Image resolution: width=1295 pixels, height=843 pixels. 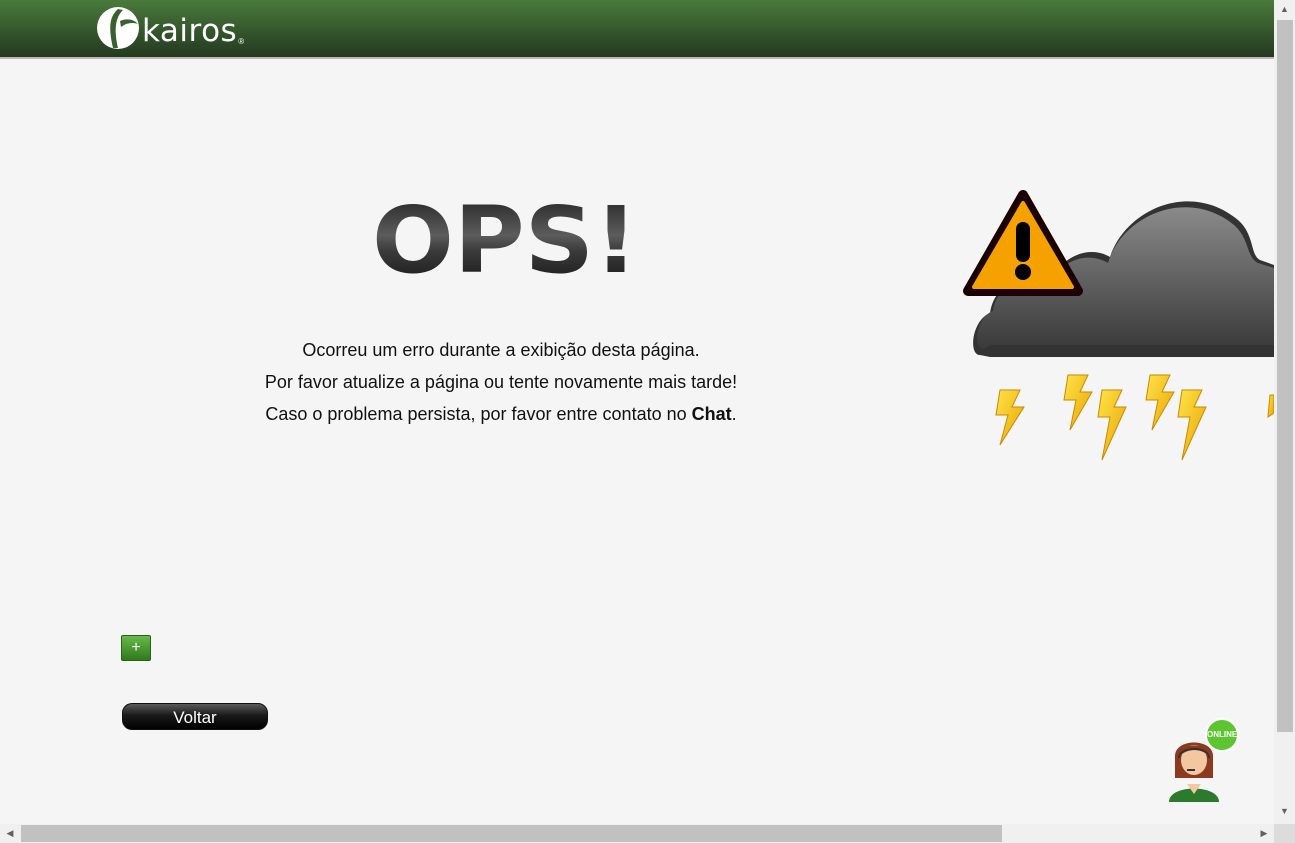 What do you see at coordinates (1284, 833) in the screenshot?
I see `scrollbar-corner` at bounding box center [1284, 833].